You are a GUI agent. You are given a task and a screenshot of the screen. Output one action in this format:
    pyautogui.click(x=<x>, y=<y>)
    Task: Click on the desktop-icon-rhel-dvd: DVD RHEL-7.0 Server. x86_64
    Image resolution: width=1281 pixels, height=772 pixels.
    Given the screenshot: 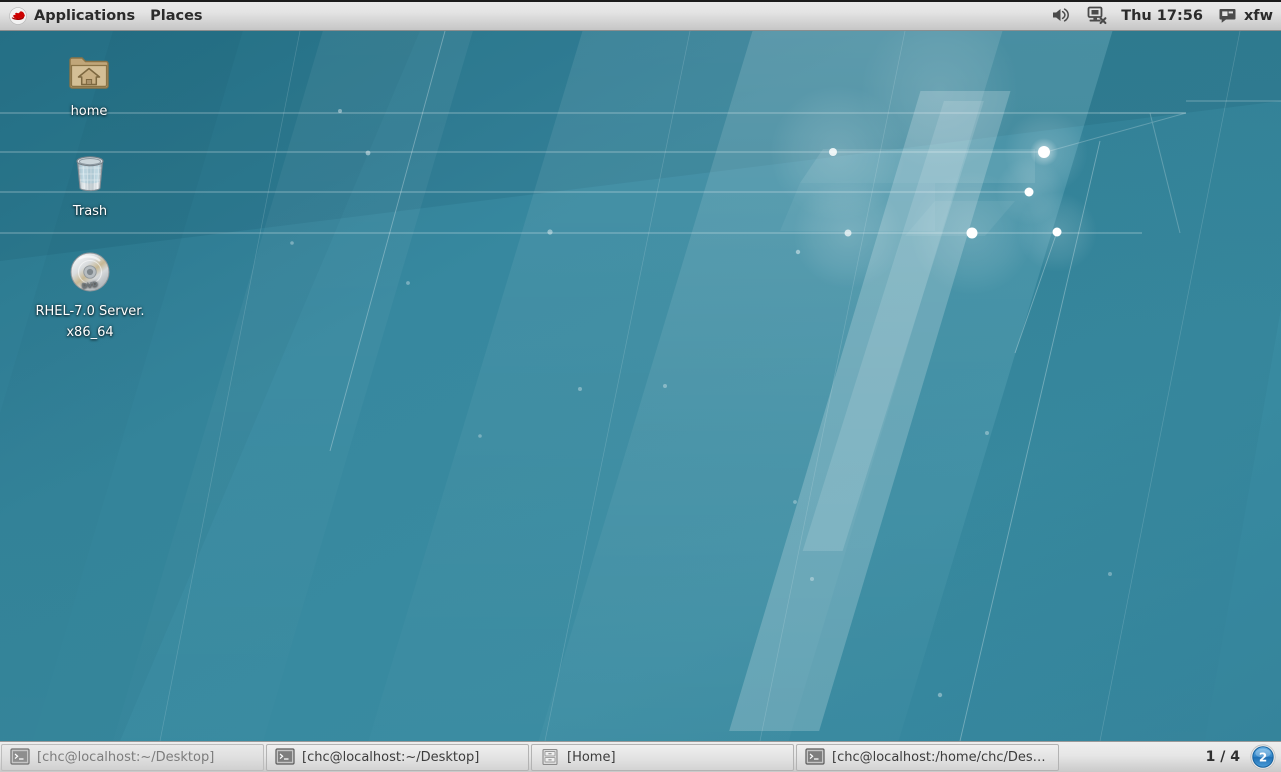 What is the action you would take?
    pyautogui.click(x=90, y=295)
    